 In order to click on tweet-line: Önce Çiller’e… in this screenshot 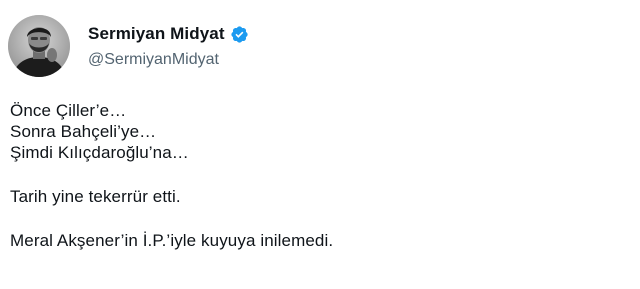, I will do `click(68, 110)`.